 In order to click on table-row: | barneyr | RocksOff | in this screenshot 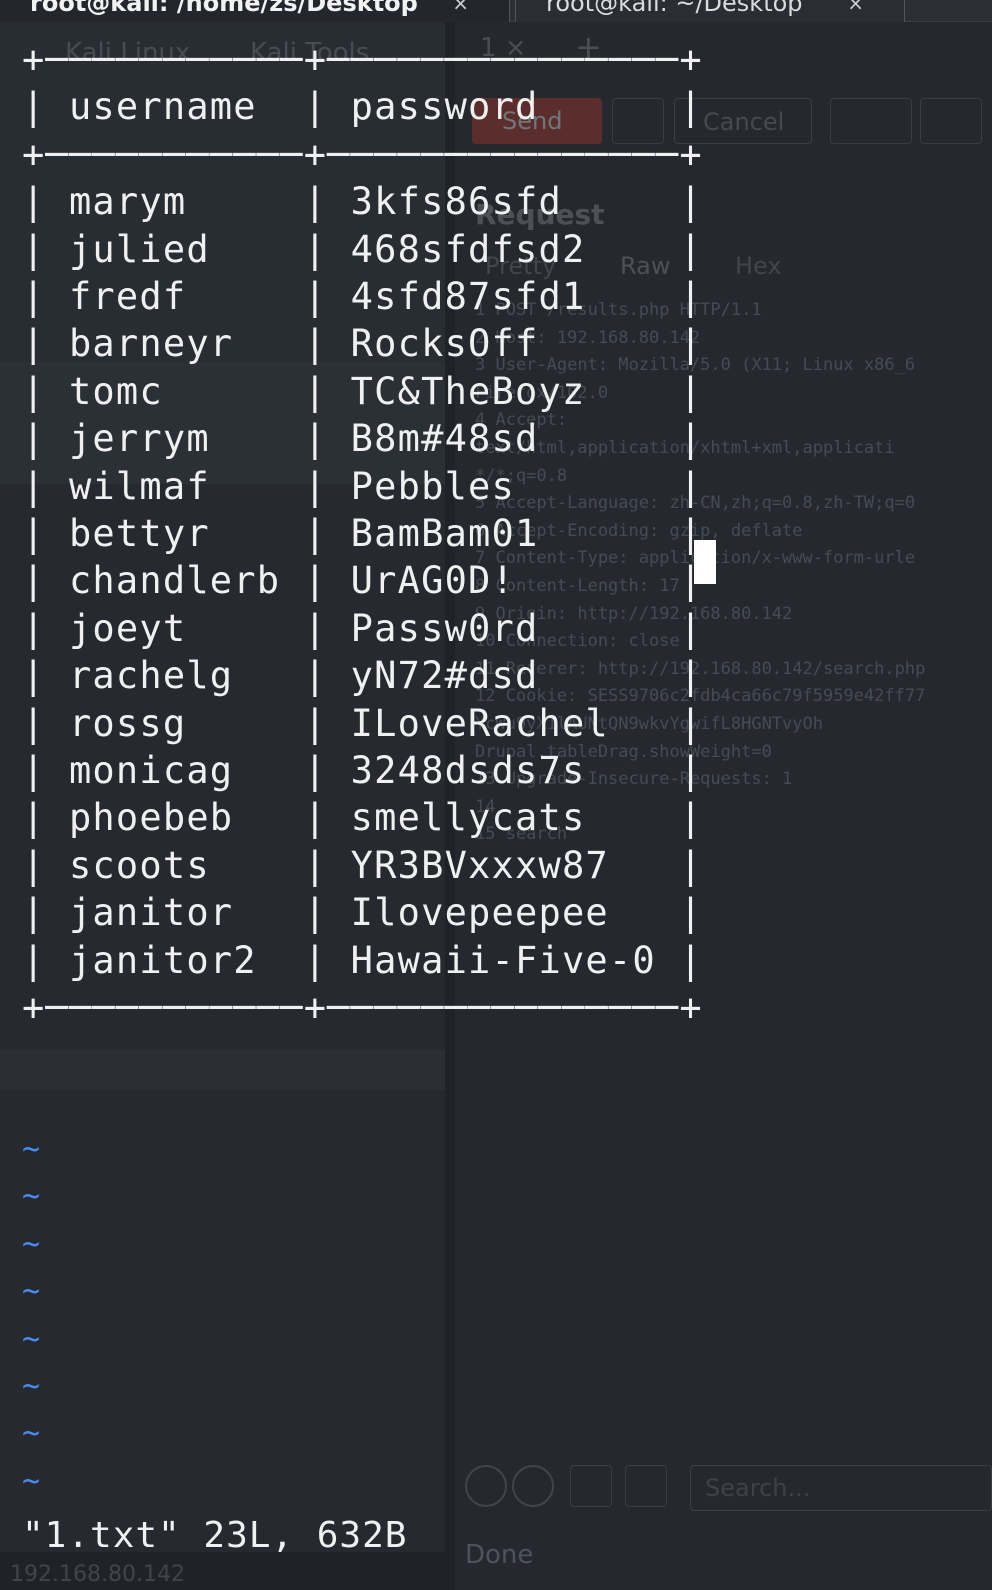, I will do `click(362, 344)`.